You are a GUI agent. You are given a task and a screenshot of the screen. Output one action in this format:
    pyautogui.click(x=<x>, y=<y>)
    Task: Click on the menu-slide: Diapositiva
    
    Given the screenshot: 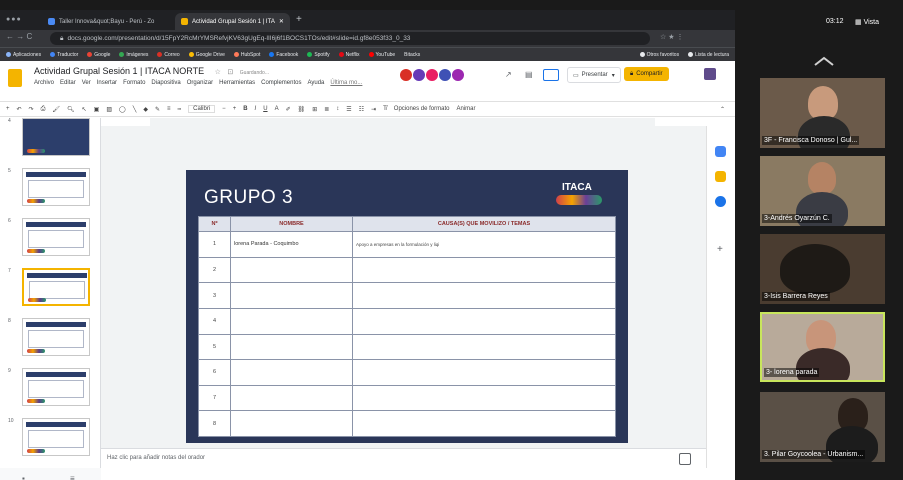 What is the action you would take?
    pyautogui.click(x=165, y=83)
    